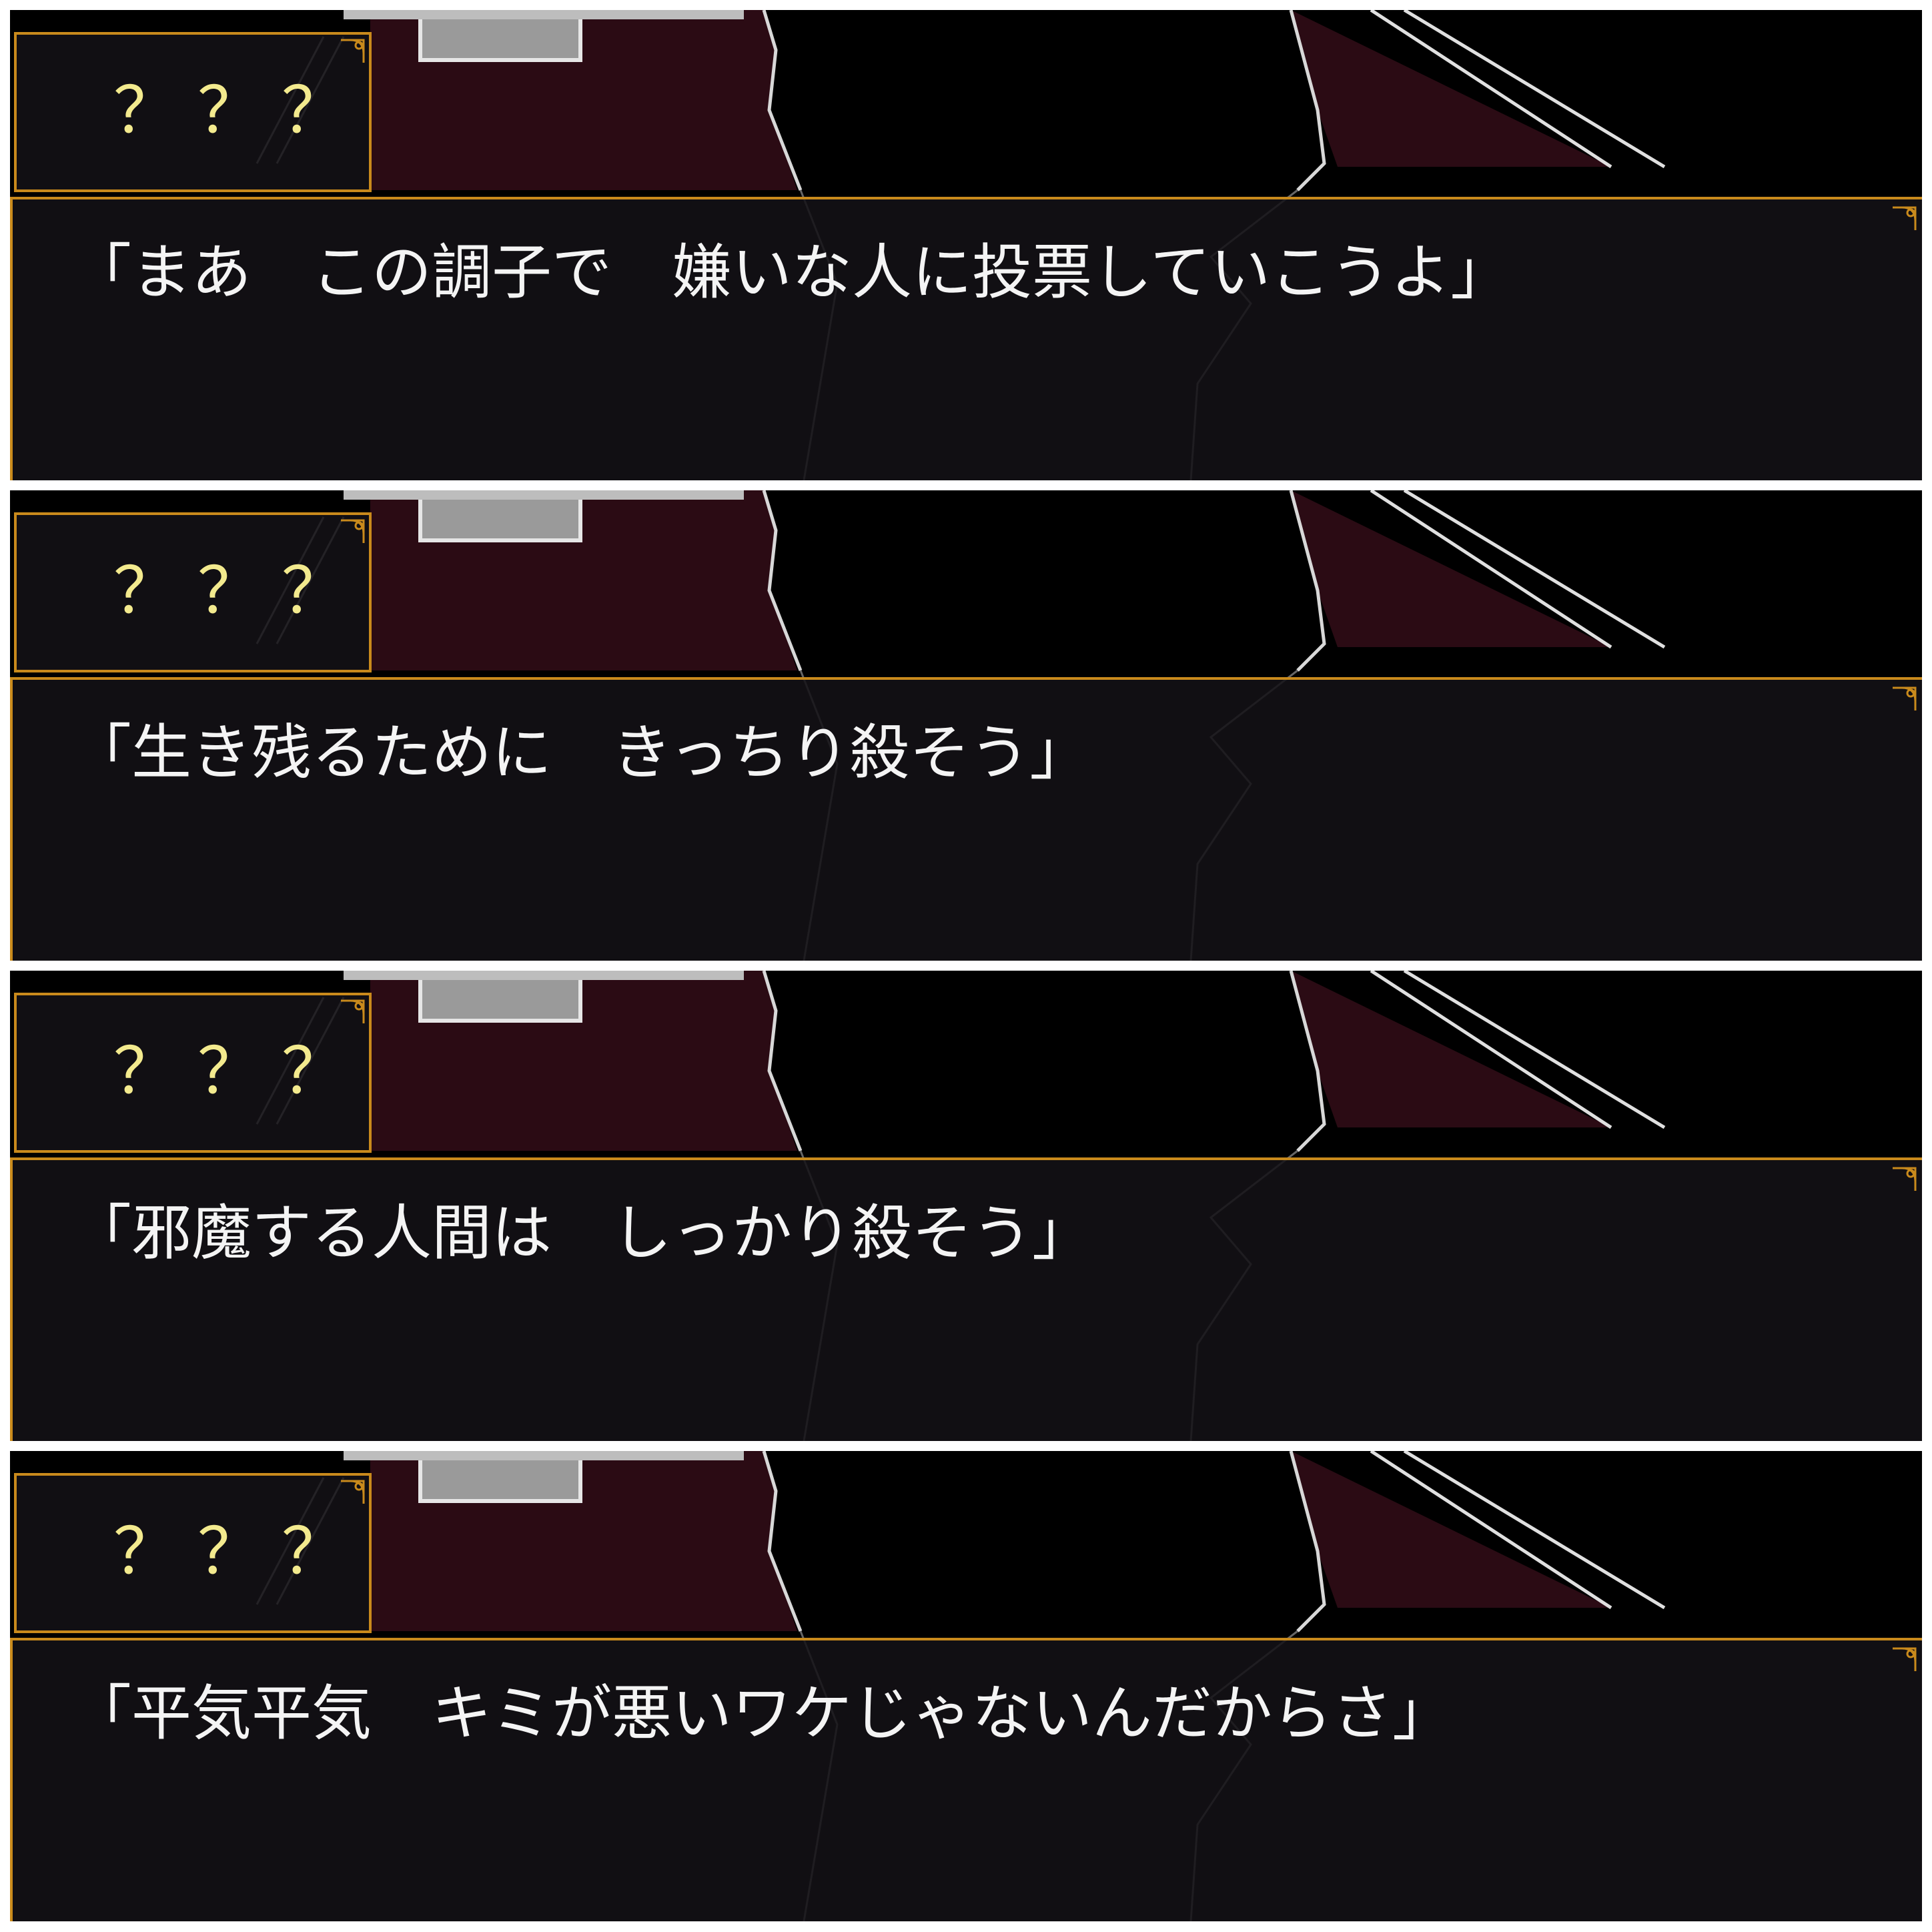 This screenshot has width=1932, height=1932. What do you see at coordinates (791, 272) in the screenshot?
I see `dialogue-text: 「まあ この調子で 嫌いな人に投票していこうよ」` at bounding box center [791, 272].